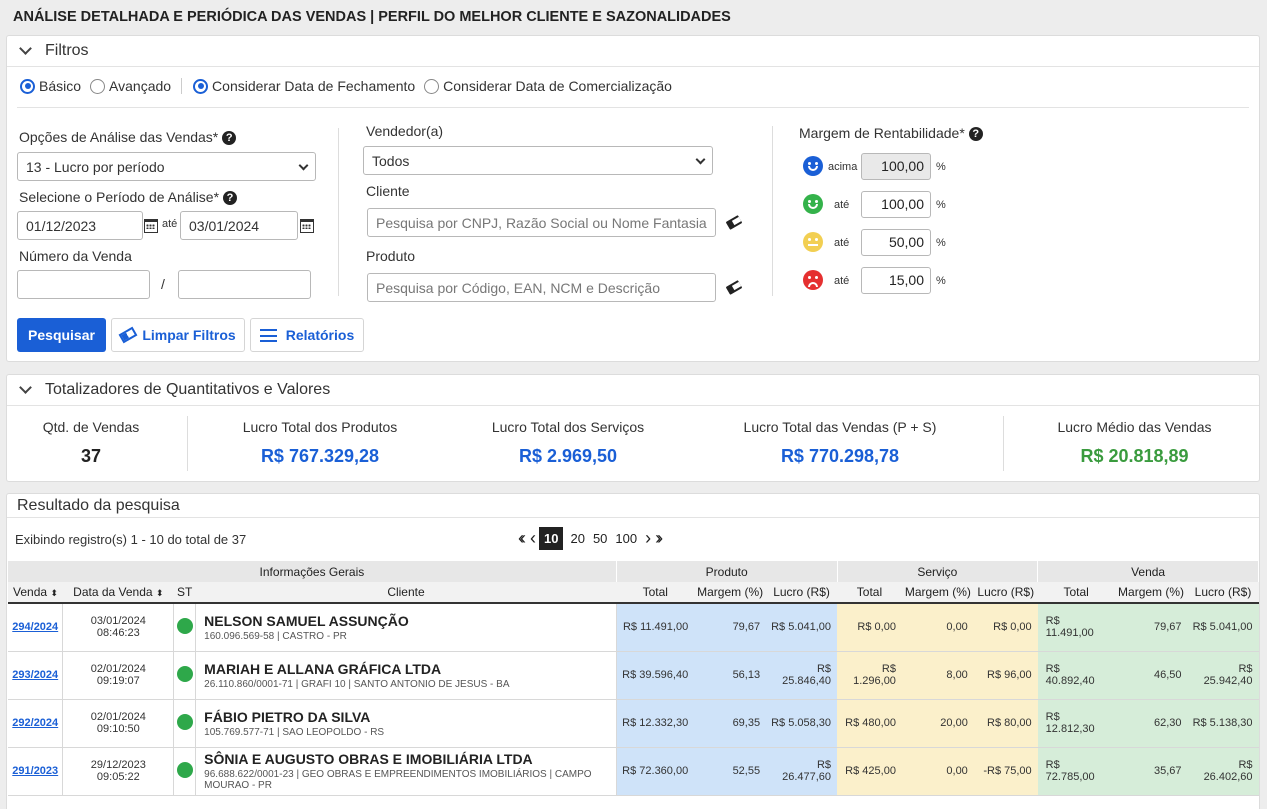 The image size is (1267, 809). What do you see at coordinates (842, 281) in the screenshot?
I see `margin-4-label: até` at bounding box center [842, 281].